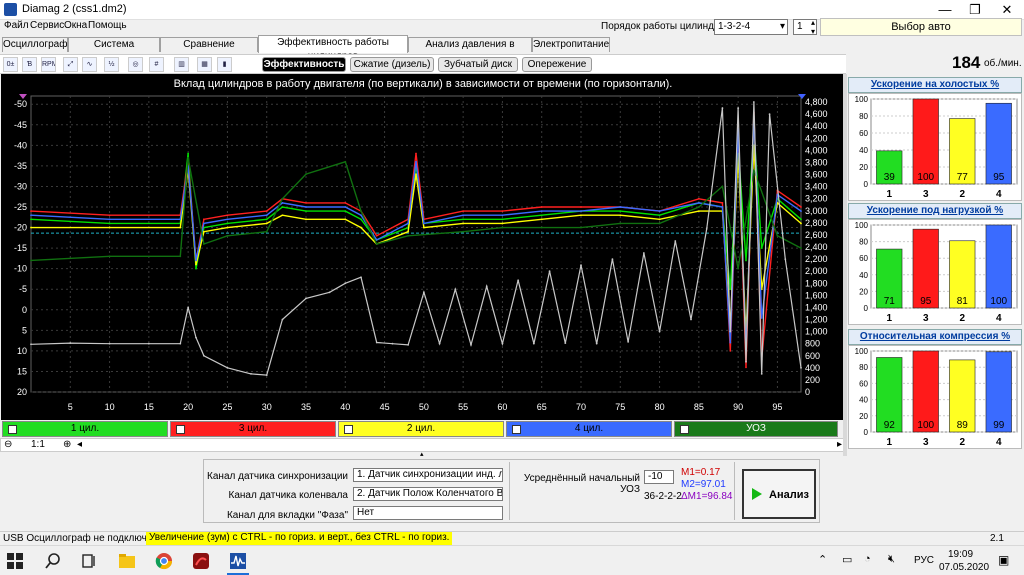  Describe the element at coordinates (805, 27) in the screenshot. I see `cylinder-stepper: 1 ▴ ▾` at that location.